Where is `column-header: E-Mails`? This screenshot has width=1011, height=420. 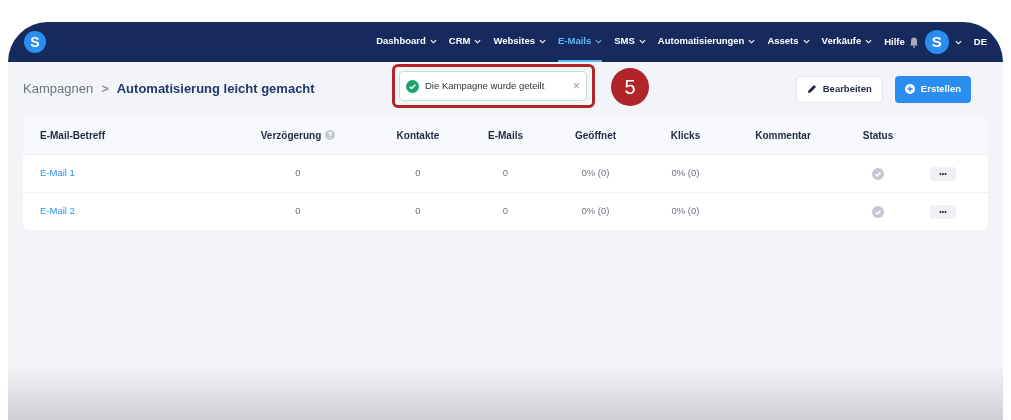 column-header: E-Mails is located at coordinates (505, 135).